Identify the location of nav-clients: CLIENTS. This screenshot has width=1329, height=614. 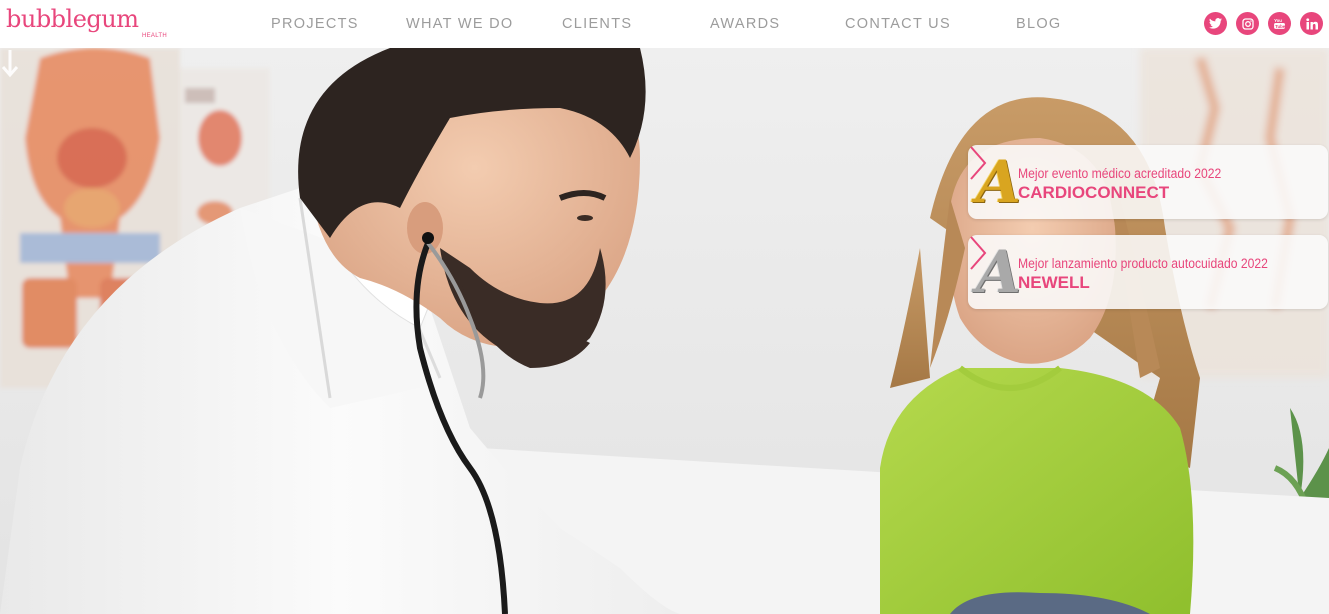
(597, 24).